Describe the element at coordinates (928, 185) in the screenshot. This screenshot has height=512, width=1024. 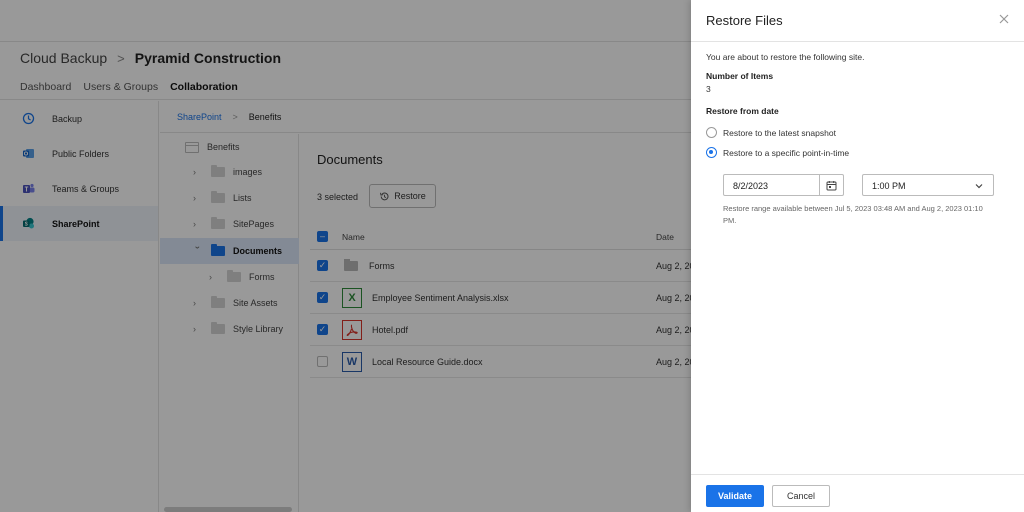
I see `time-select: 1:00 PM` at that location.